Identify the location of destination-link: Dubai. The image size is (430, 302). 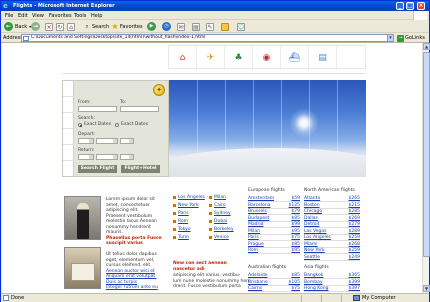
(218, 221).